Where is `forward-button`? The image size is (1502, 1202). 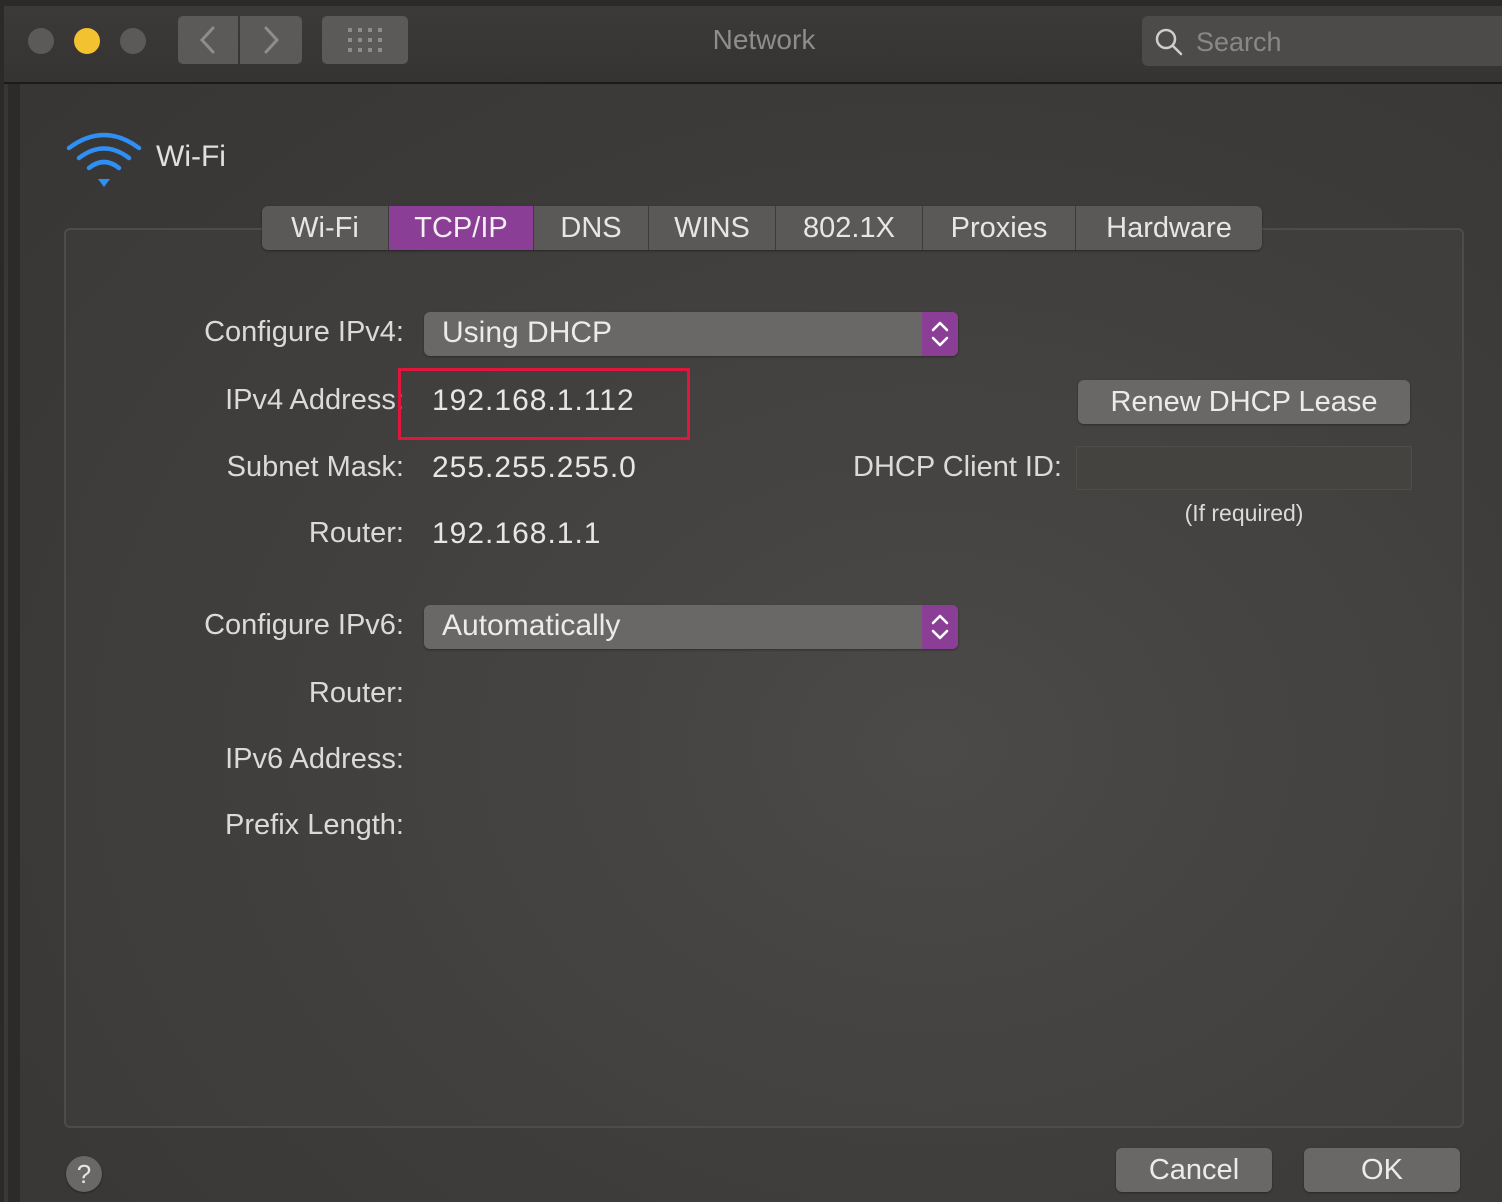 forward-button is located at coordinates (271, 40).